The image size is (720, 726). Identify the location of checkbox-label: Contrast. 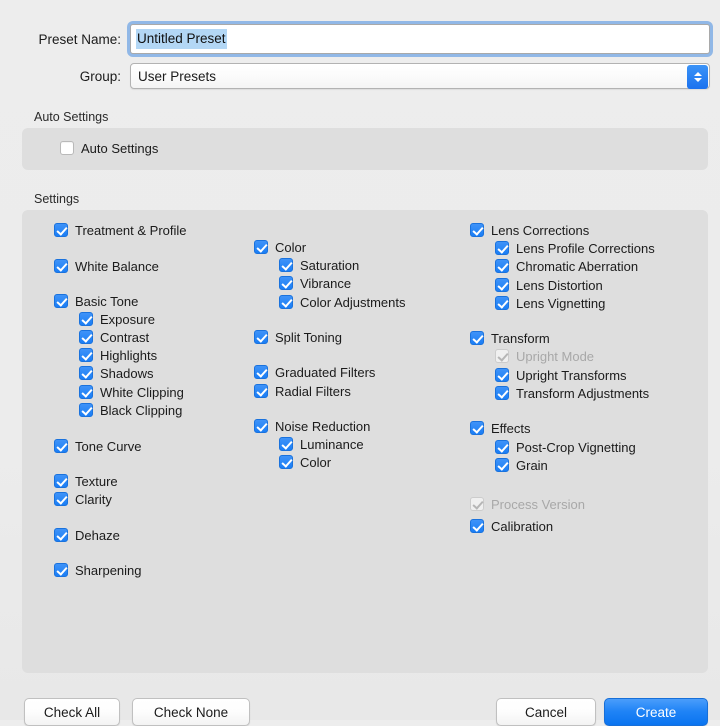
(125, 337).